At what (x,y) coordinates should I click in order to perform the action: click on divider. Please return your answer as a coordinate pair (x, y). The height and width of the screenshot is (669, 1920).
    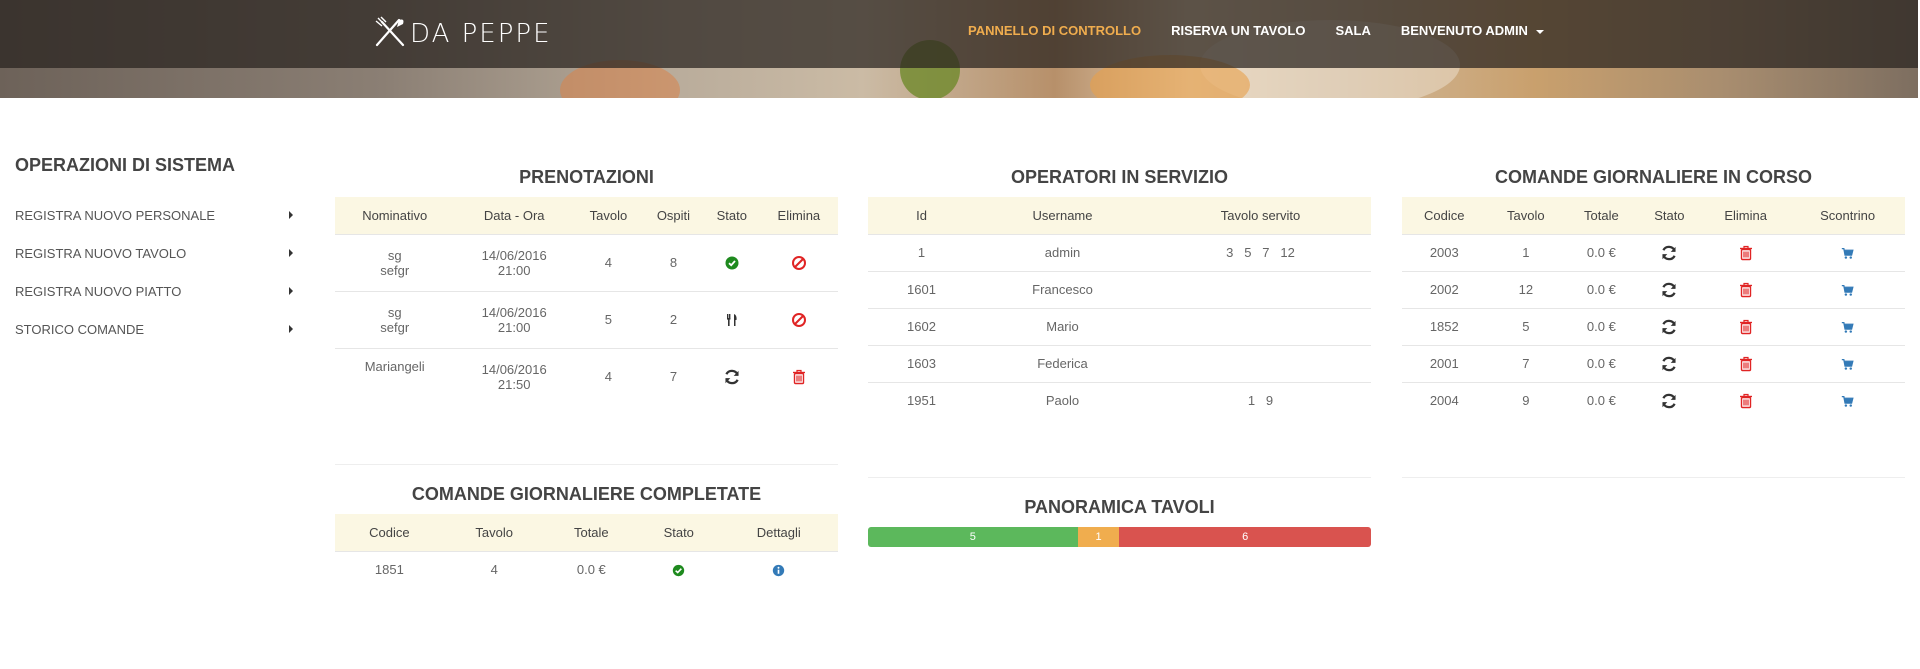
    Looking at the image, I should click on (586, 464).